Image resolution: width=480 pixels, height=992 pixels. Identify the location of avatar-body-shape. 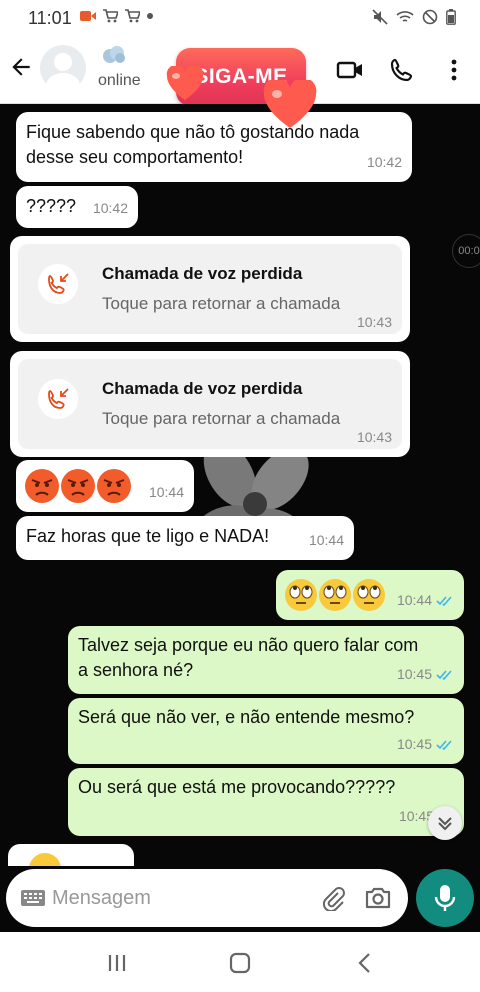
(63, 82).